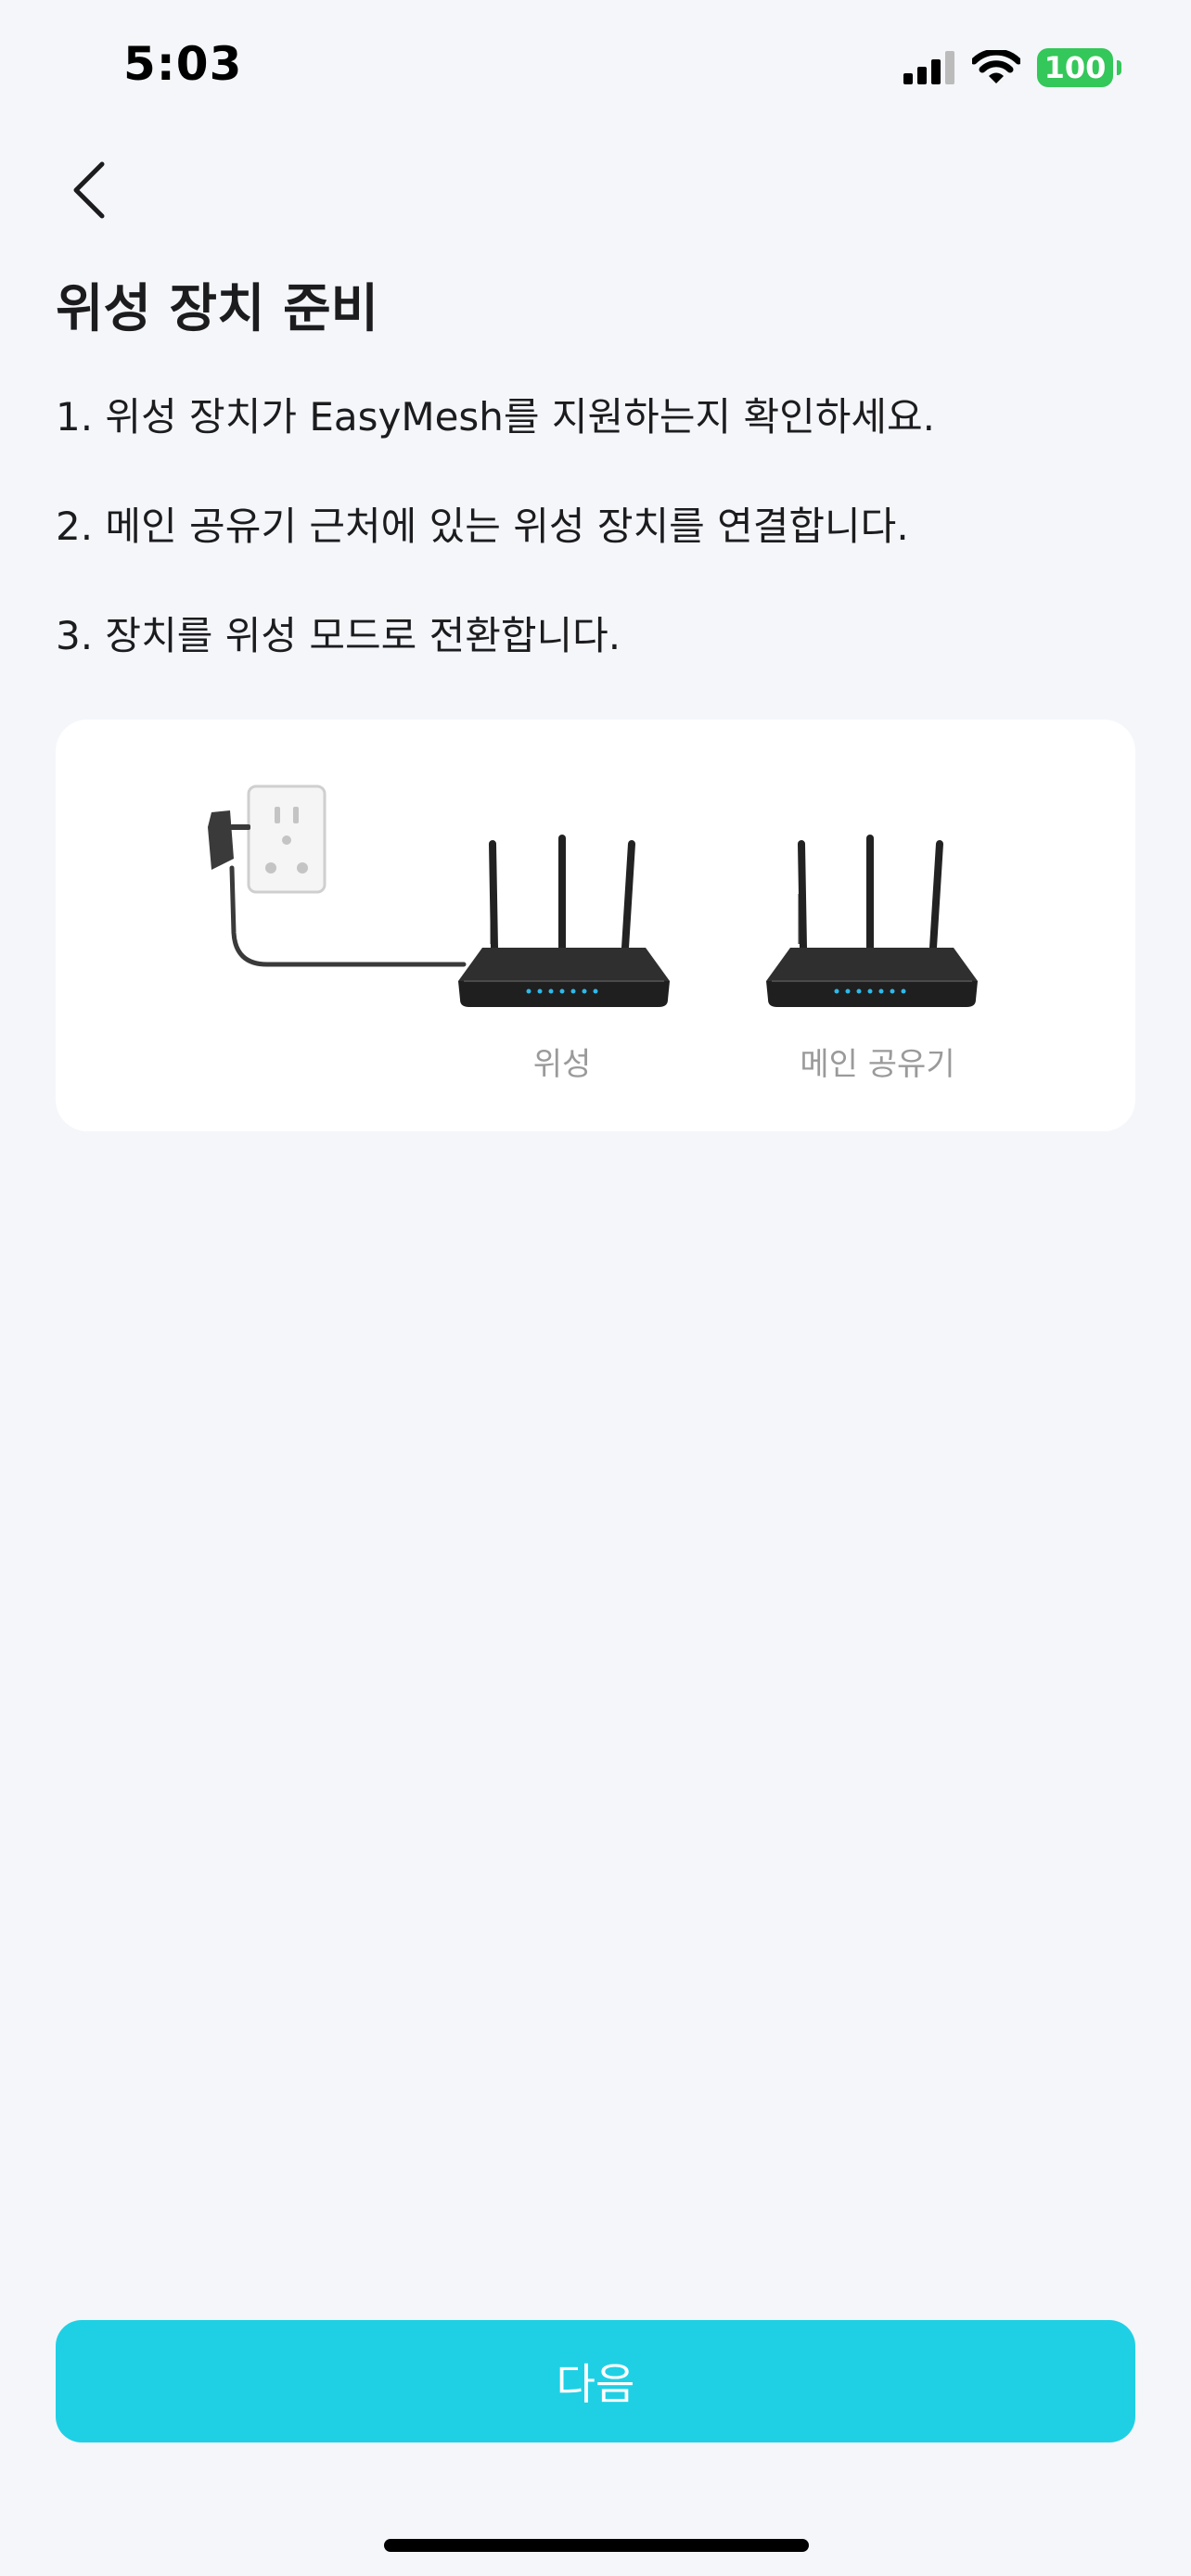 The image size is (1191, 2576). I want to click on cellular-signal-icon, so click(929, 67).